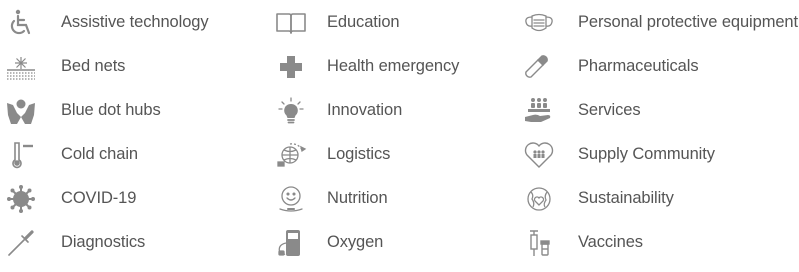  What do you see at coordinates (365, 110) in the screenshot?
I see `topic-label: Innovation` at bounding box center [365, 110].